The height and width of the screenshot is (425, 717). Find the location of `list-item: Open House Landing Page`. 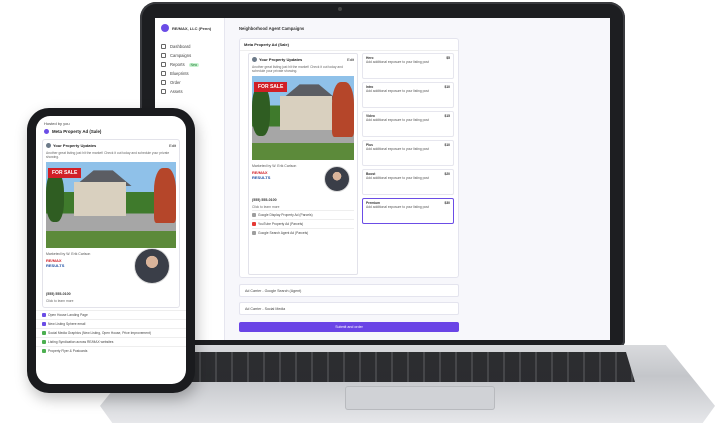

list-item: Open House Landing Page is located at coordinates (111, 314).